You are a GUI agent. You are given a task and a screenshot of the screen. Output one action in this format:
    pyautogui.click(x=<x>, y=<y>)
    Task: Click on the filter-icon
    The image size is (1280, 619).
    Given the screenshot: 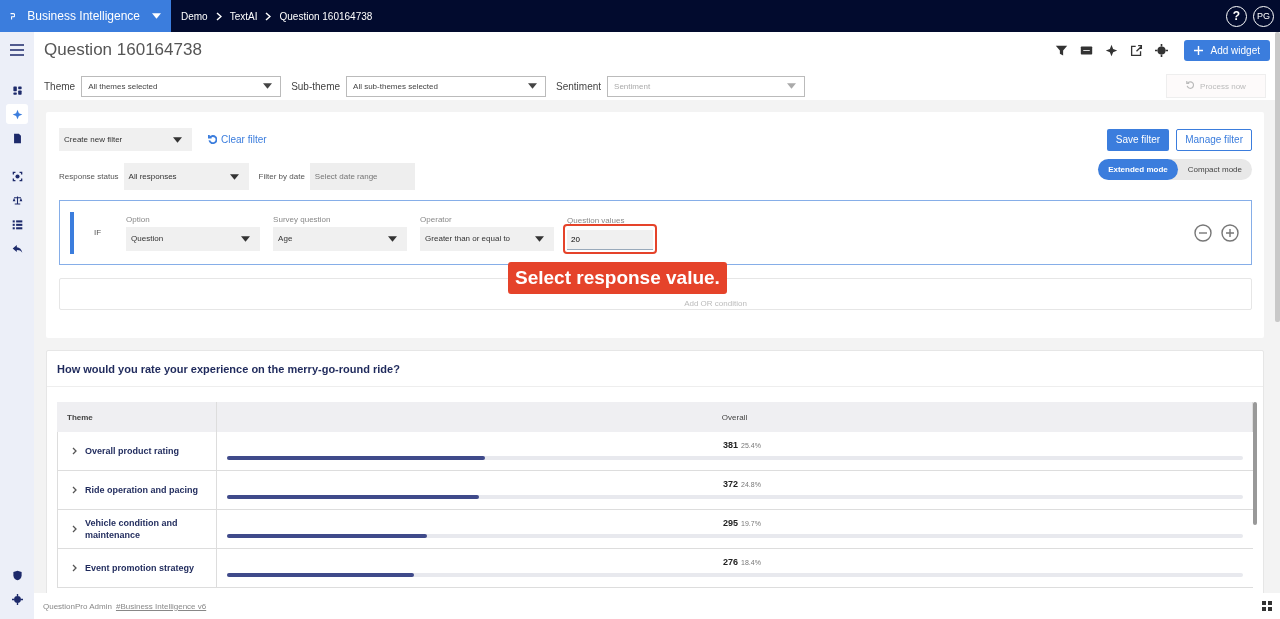 What is the action you would take?
    pyautogui.click(x=1061, y=50)
    